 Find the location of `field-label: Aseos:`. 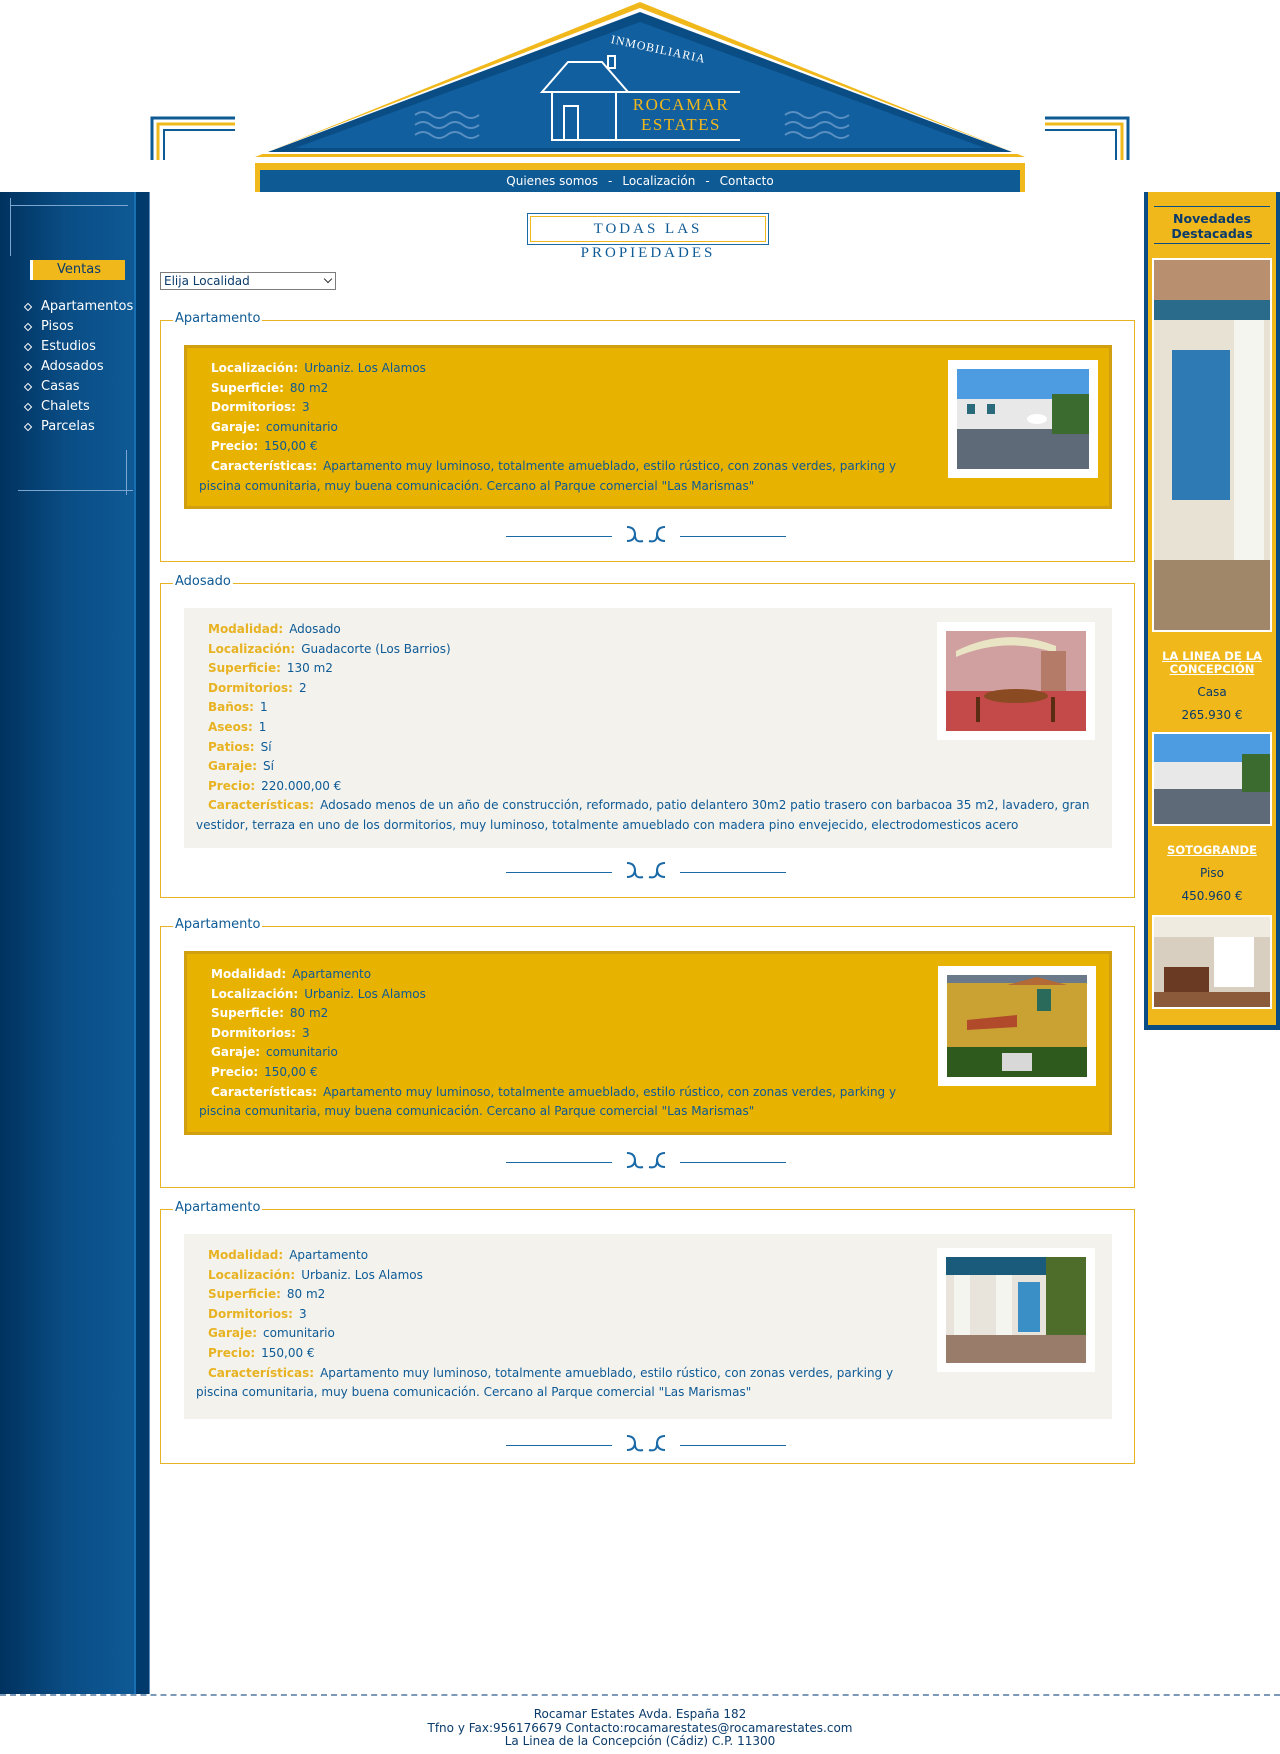

field-label: Aseos: is located at coordinates (230, 726).